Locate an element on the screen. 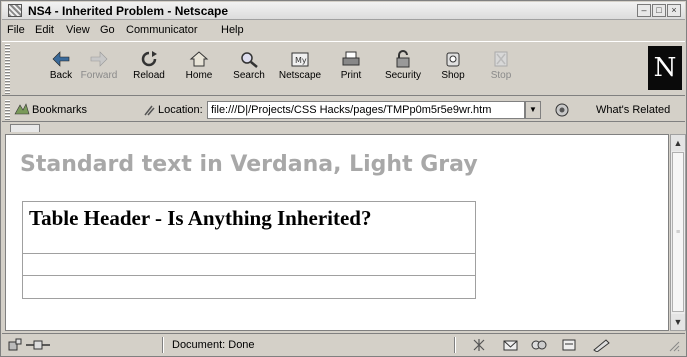 Image resolution: width=687 pixels, height=357 pixels. menu-view: View is located at coordinates (78, 30).